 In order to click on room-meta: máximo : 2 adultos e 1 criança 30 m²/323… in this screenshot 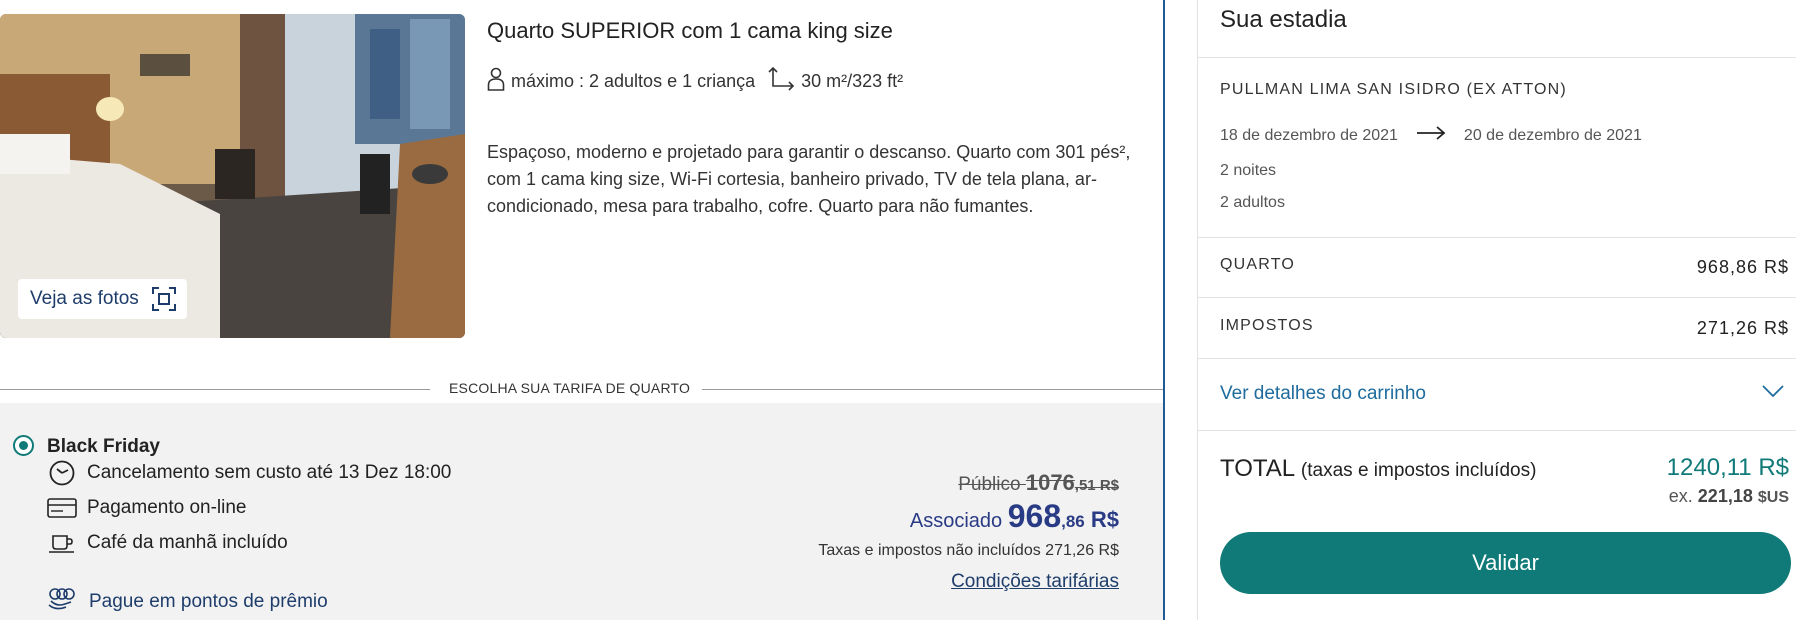, I will do `click(695, 81)`.